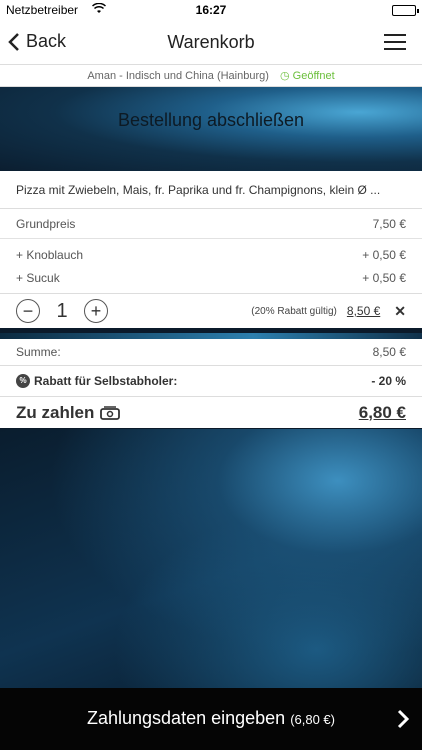  What do you see at coordinates (186, 718) in the screenshot?
I see `cta-label: Zahlungsdaten eingeben` at bounding box center [186, 718].